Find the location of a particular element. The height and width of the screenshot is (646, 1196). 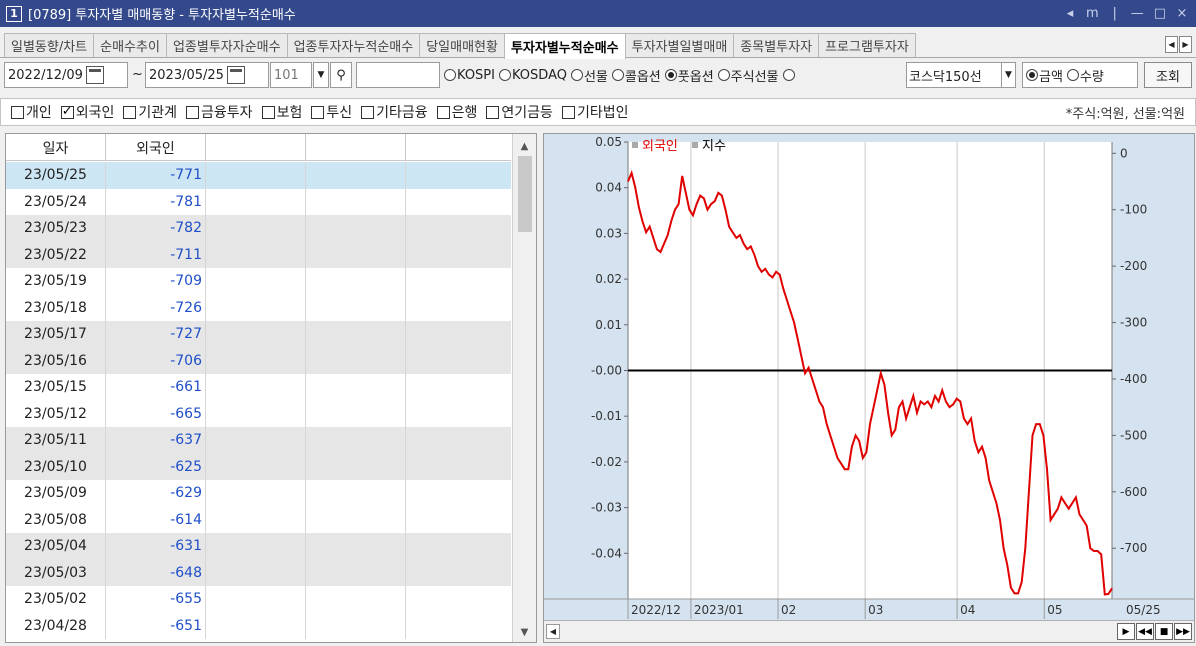

prev-window-icon: ◂ is located at coordinates (1070, 13).